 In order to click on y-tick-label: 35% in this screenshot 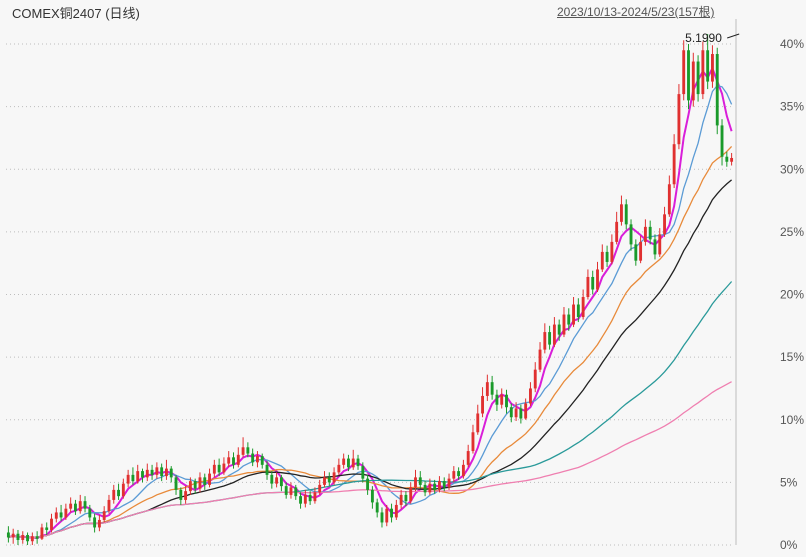, I will do `click(792, 107)`.